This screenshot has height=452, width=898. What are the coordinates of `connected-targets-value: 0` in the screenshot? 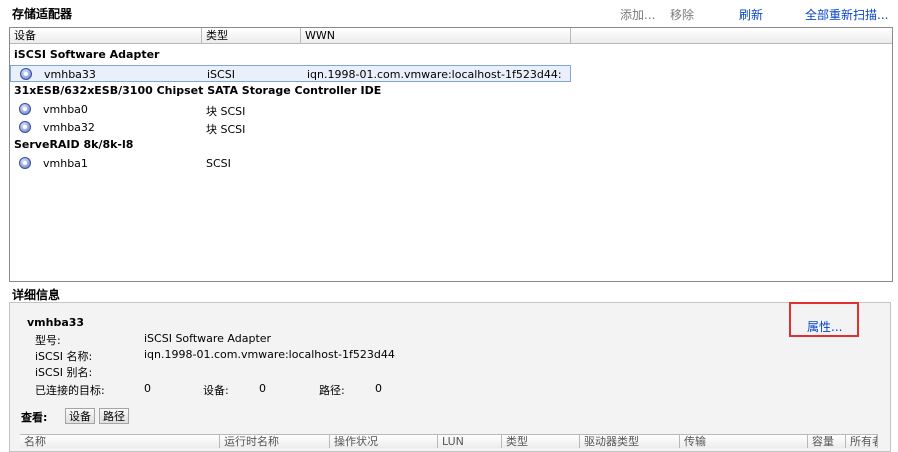 It's located at (147, 388).